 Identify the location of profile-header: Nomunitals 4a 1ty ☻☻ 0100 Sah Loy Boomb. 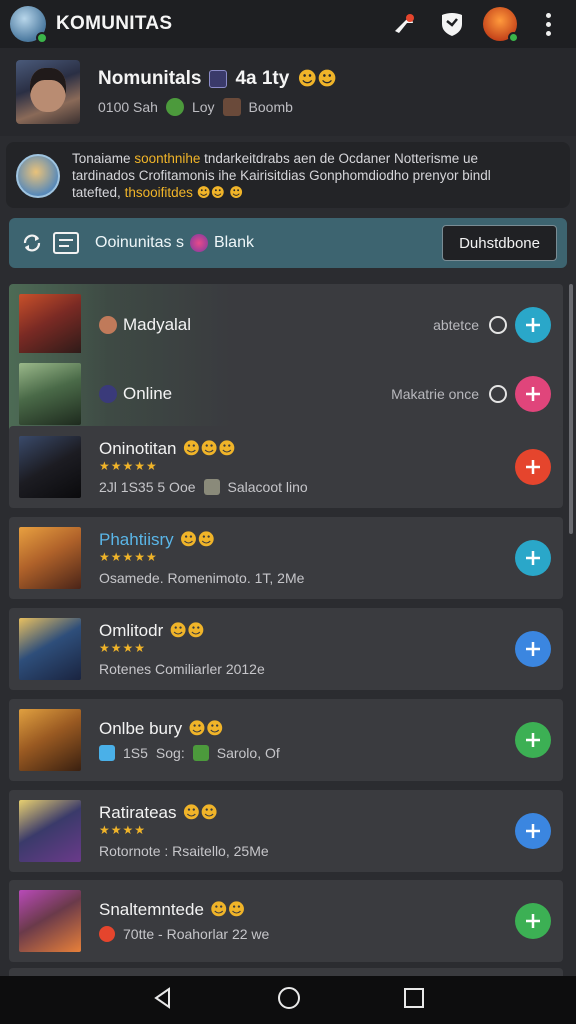
(288, 92).